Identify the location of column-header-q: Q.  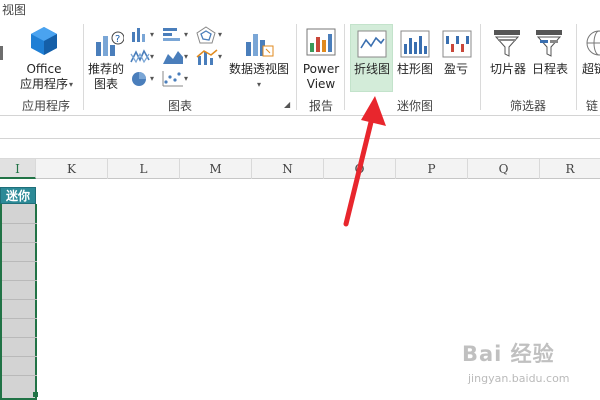
(504, 169).